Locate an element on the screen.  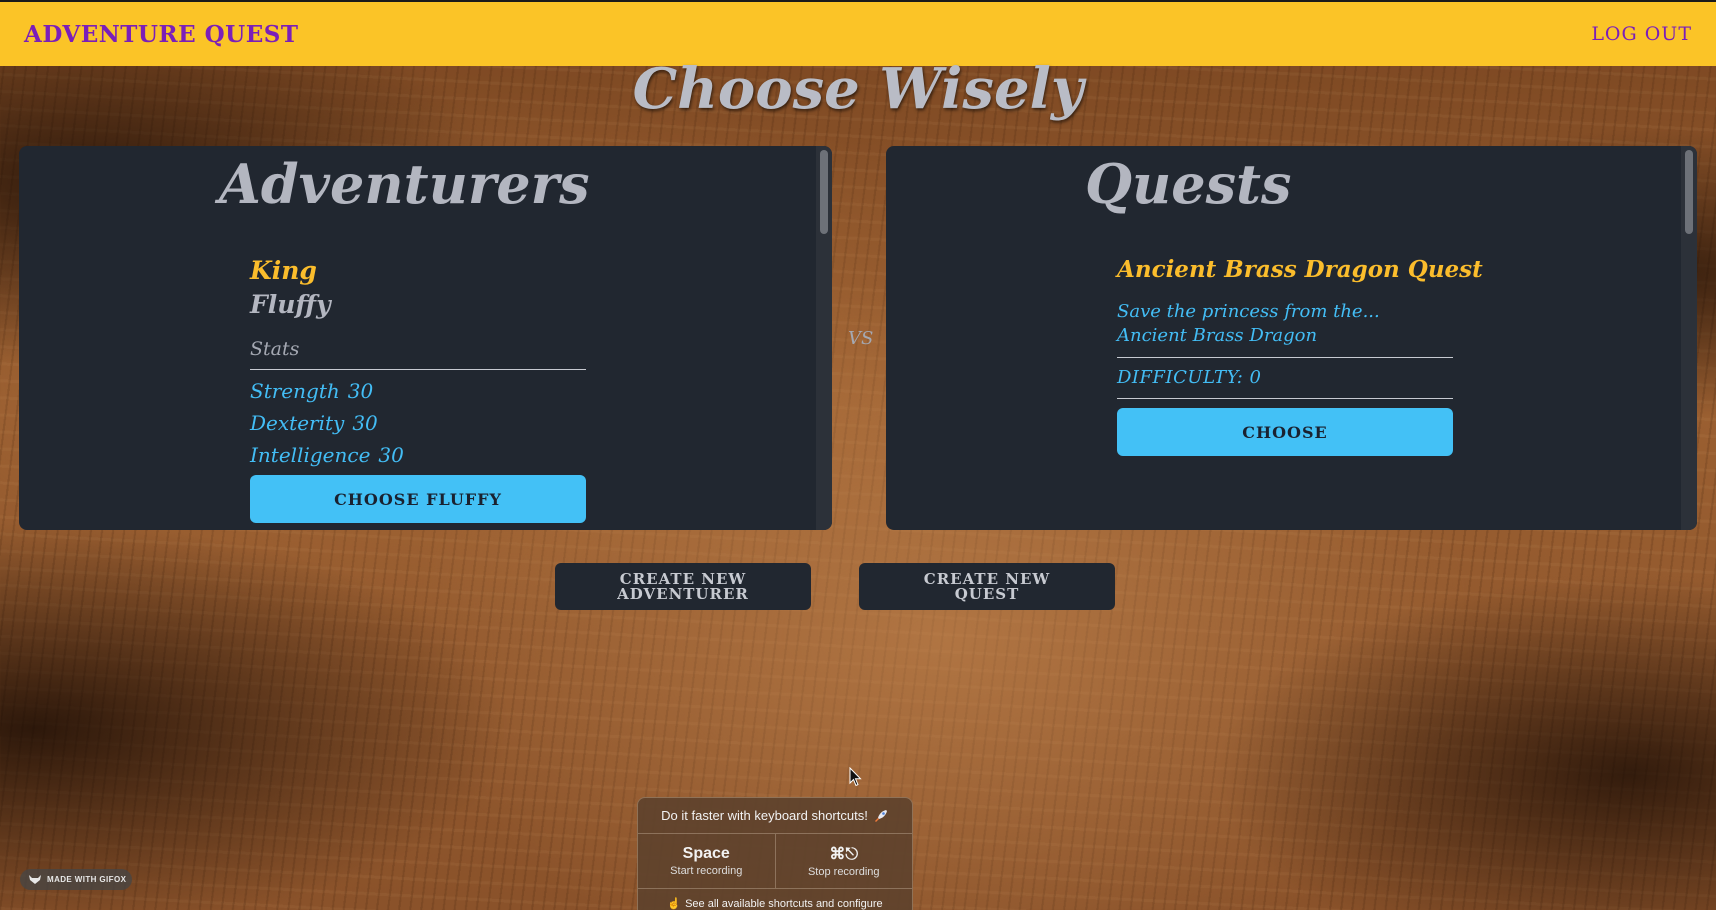
adventurer-class: King is located at coordinates (283, 270).